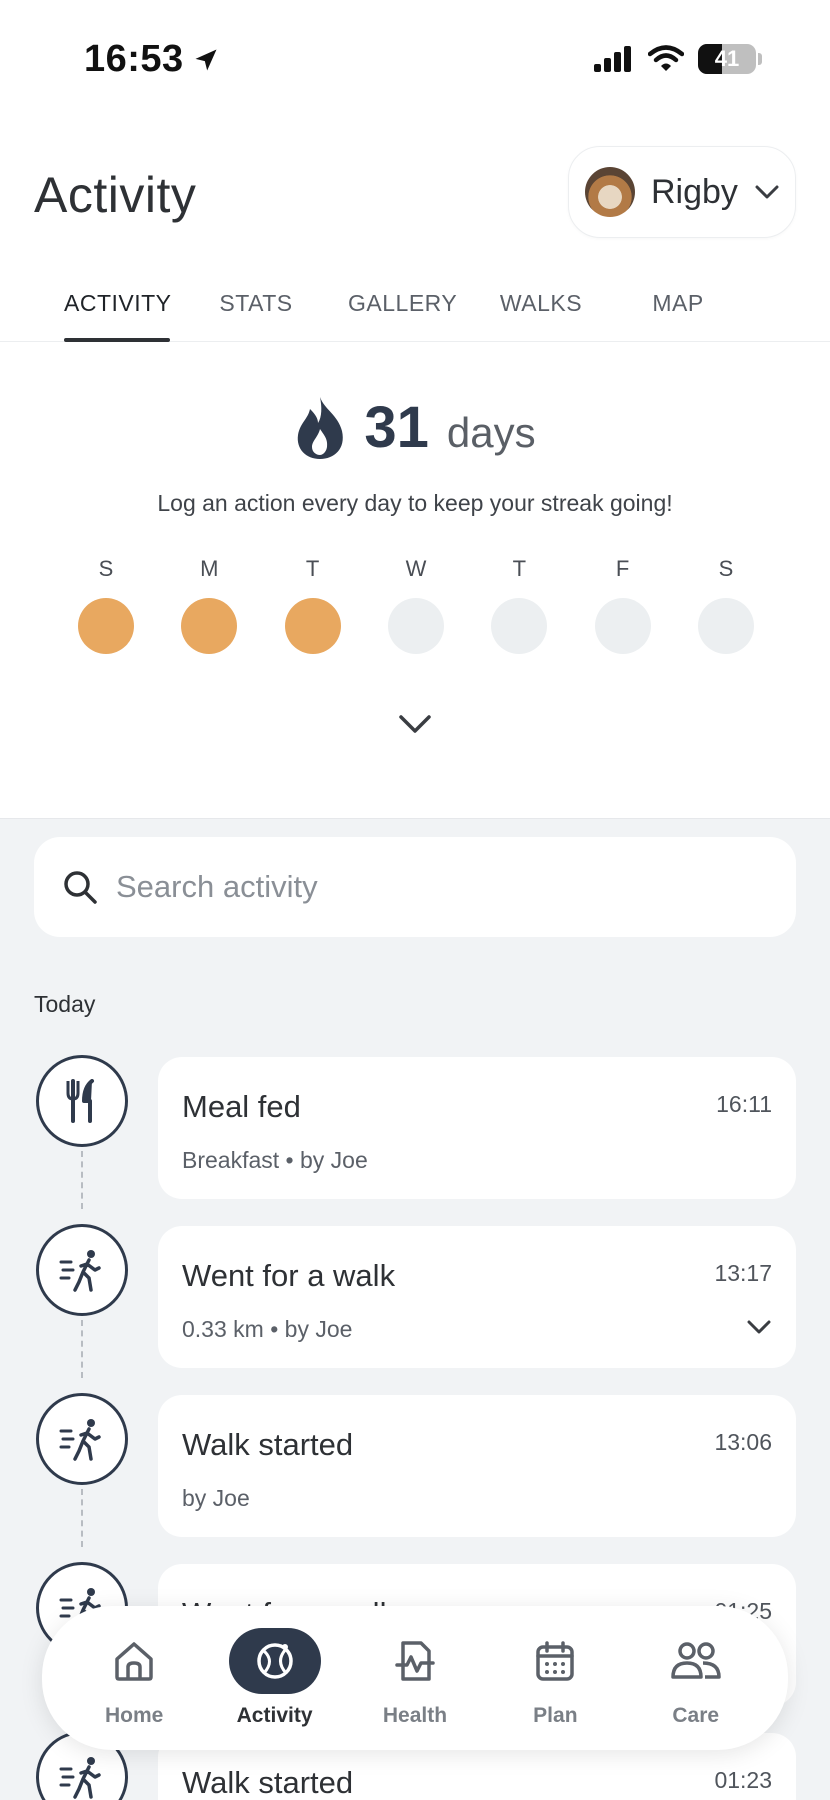  Describe the element at coordinates (275, 1160) in the screenshot. I see `card-subtitle: Breakfast • by Joe` at that location.